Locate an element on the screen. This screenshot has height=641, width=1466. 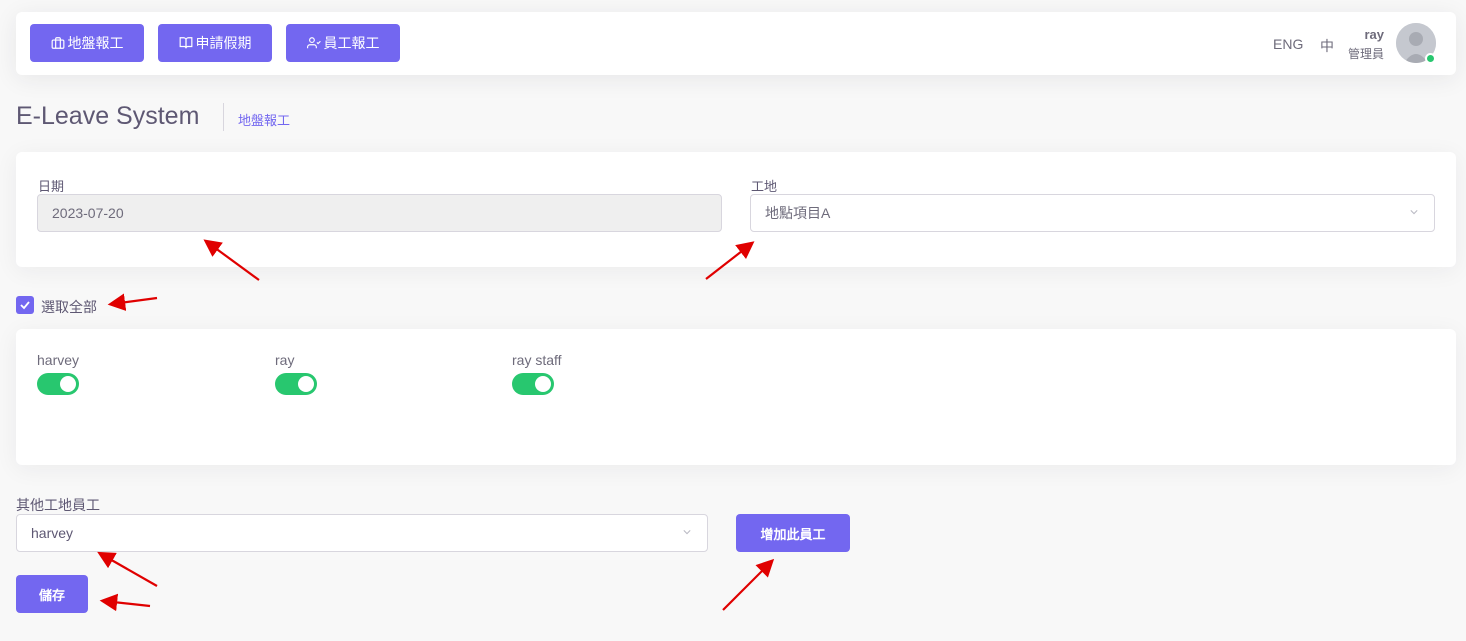
nav-site-report-button: 地盤報工 is located at coordinates (87, 43).